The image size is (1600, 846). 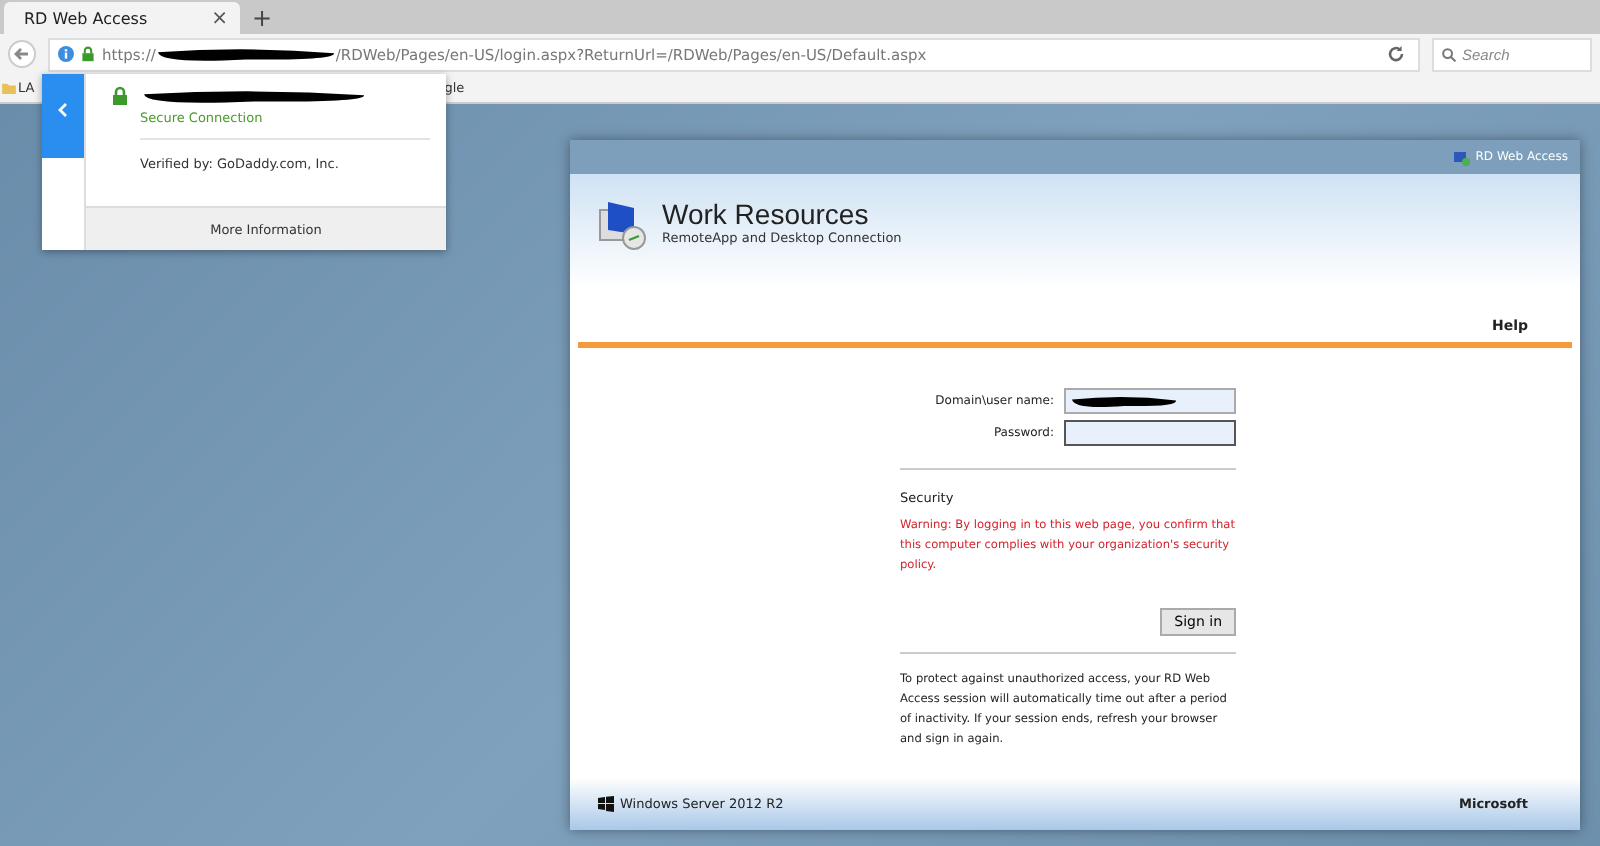 I want to click on browser-tab: RD Web Access ×, so click(x=122, y=18).